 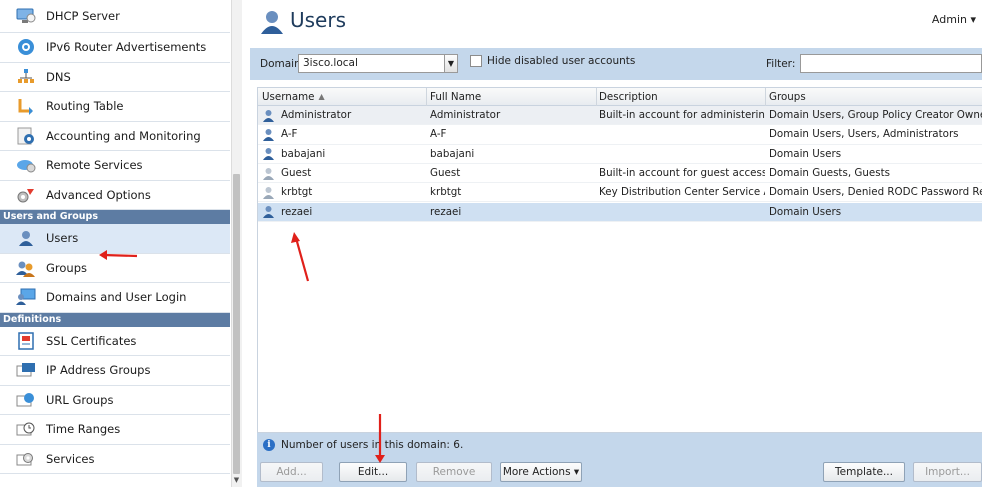 I want to click on column-header-description: Description, so click(x=682, y=96).